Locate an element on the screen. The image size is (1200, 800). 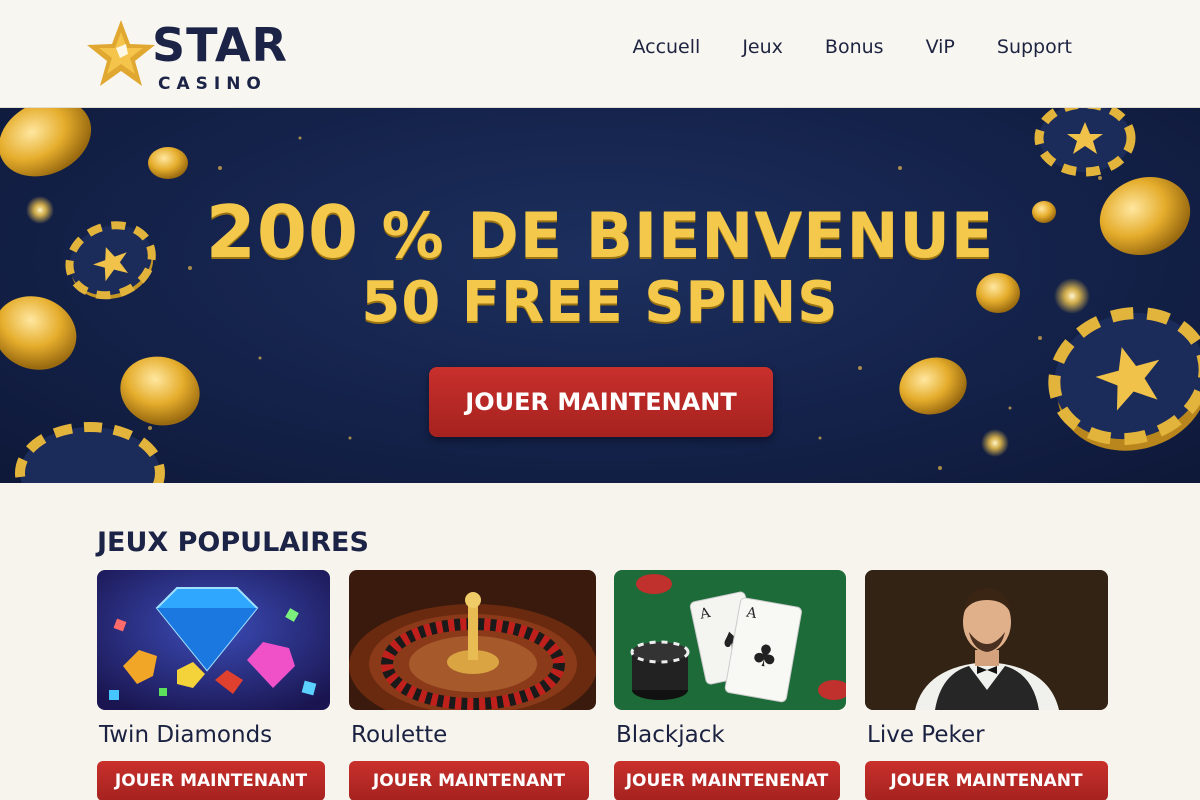
game-card-twin-diamonds: Twin Diamonds JOUER MAINTENANT is located at coordinates (213, 685).